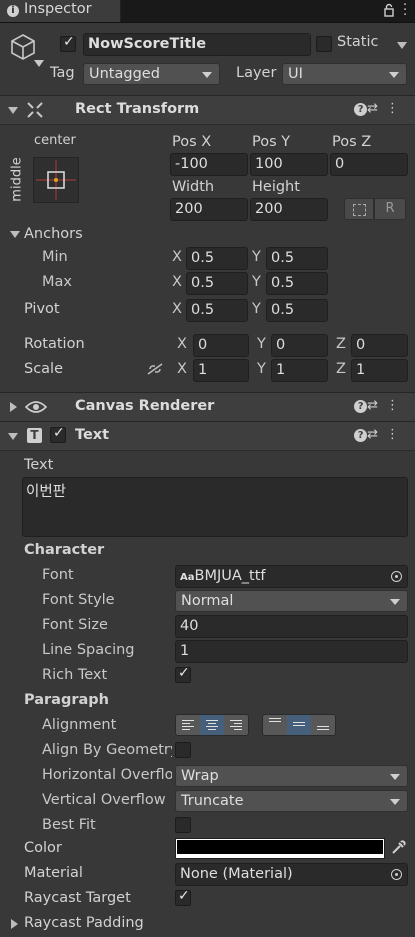 This screenshot has height=937, width=415. What do you see at coordinates (200, 776) in the screenshot?
I see `horizontal-overflow-value: Wrap` at bounding box center [200, 776].